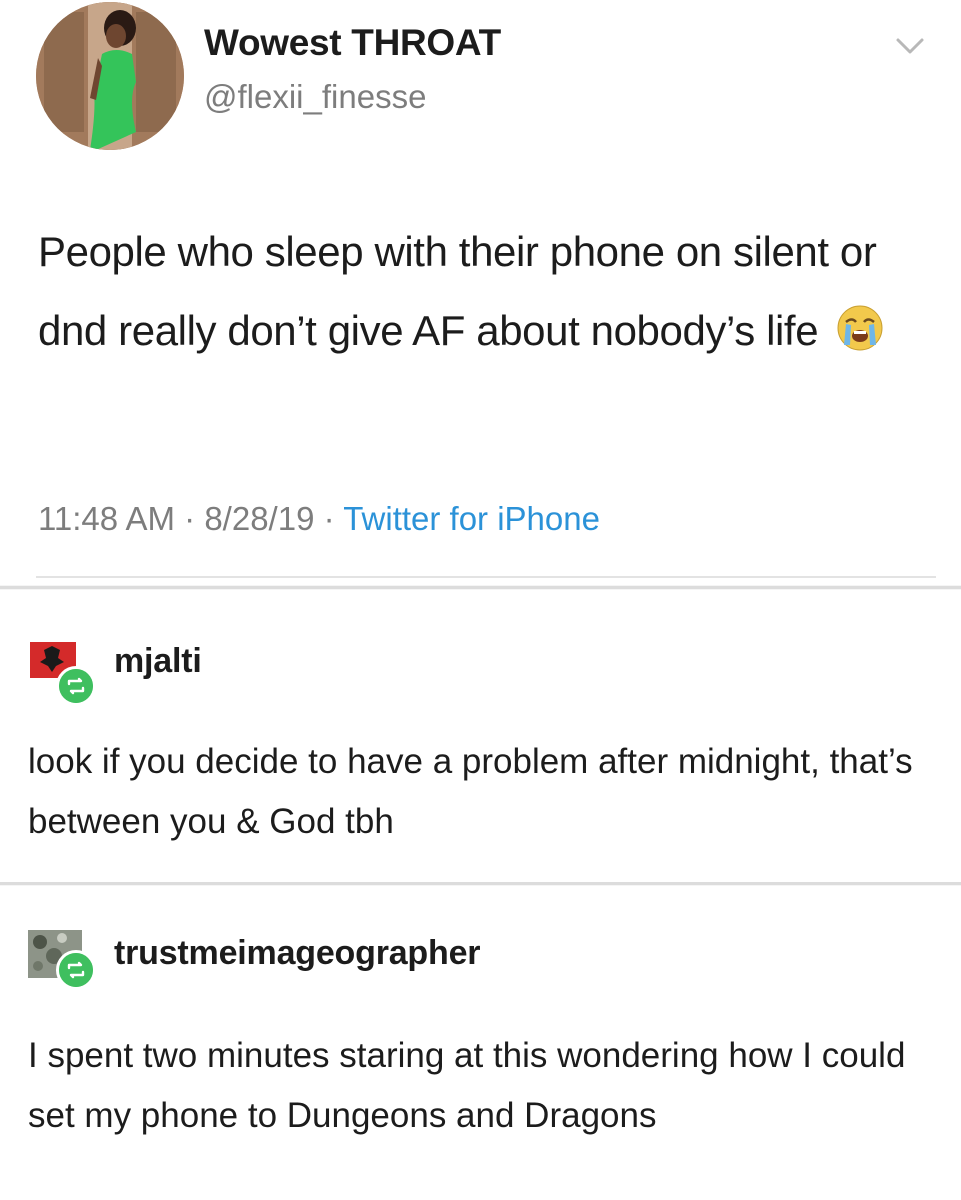  Describe the element at coordinates (486, 577) in the screenshot. I see `tweet-divider` at that location.